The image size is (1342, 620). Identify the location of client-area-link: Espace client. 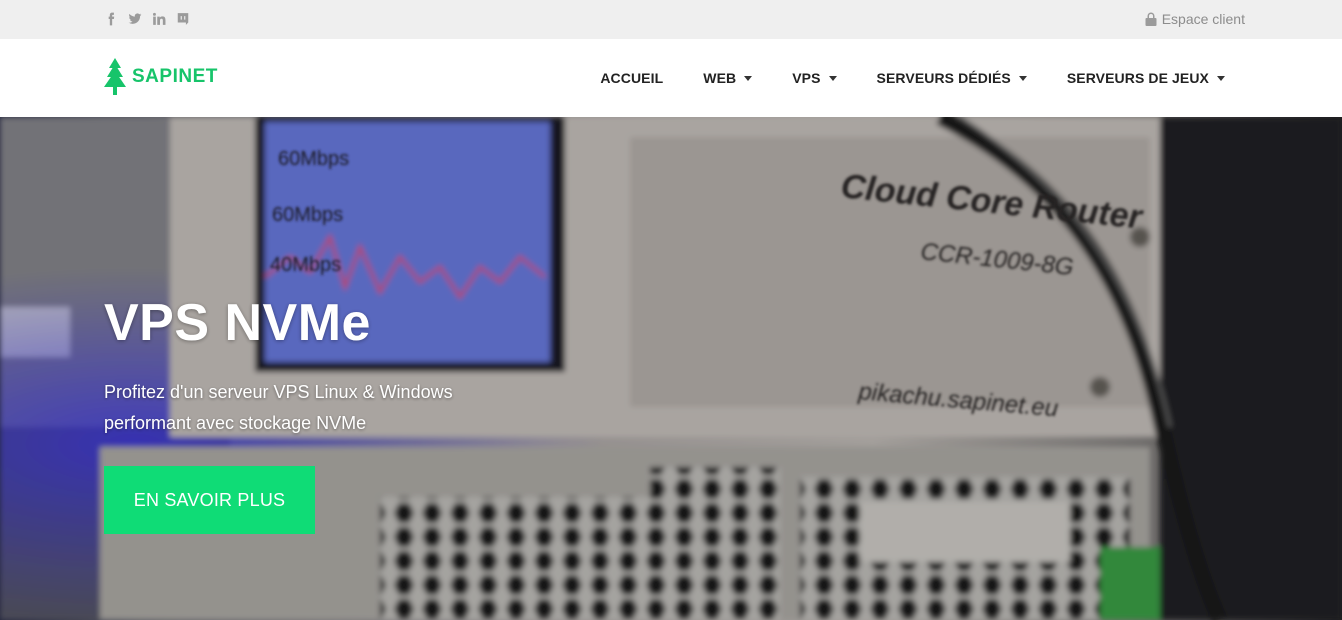
(1195, 19).